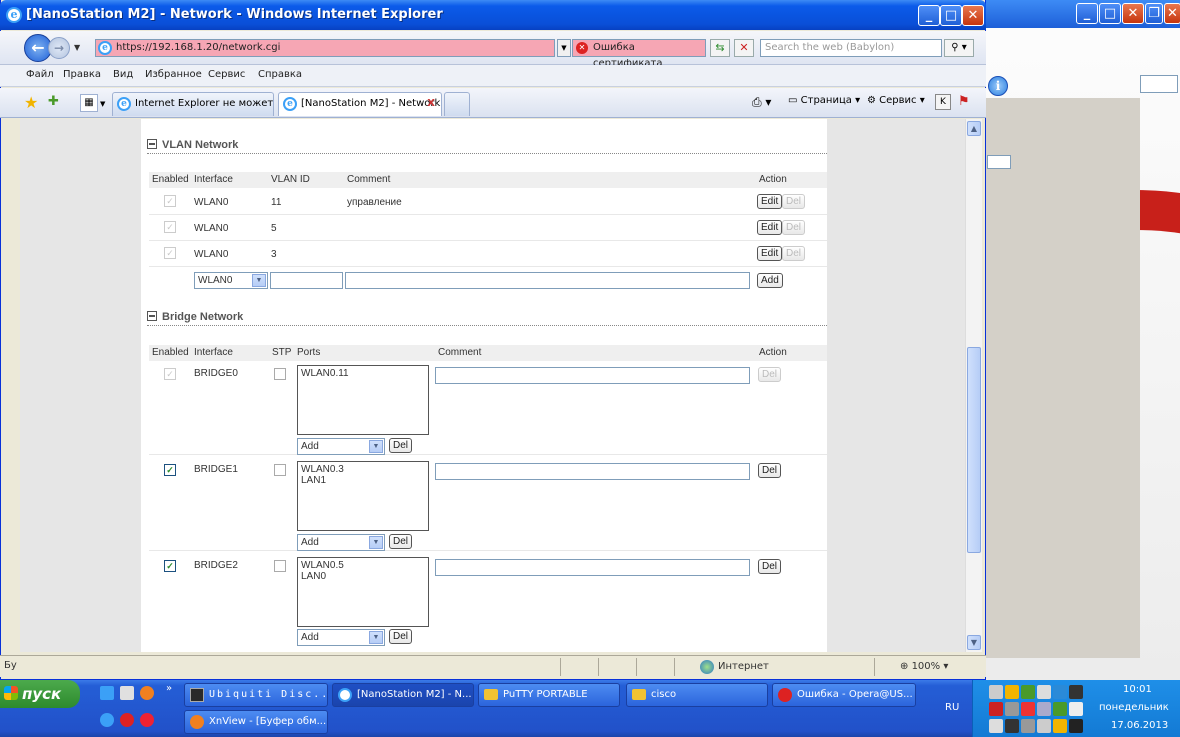 The width and height of the screenshot is (1180, 737). What do you see at coordinates (127, 720) in the screenshot?
I see `opera-quicklaunch-icon` at bounding box center [127, 720].